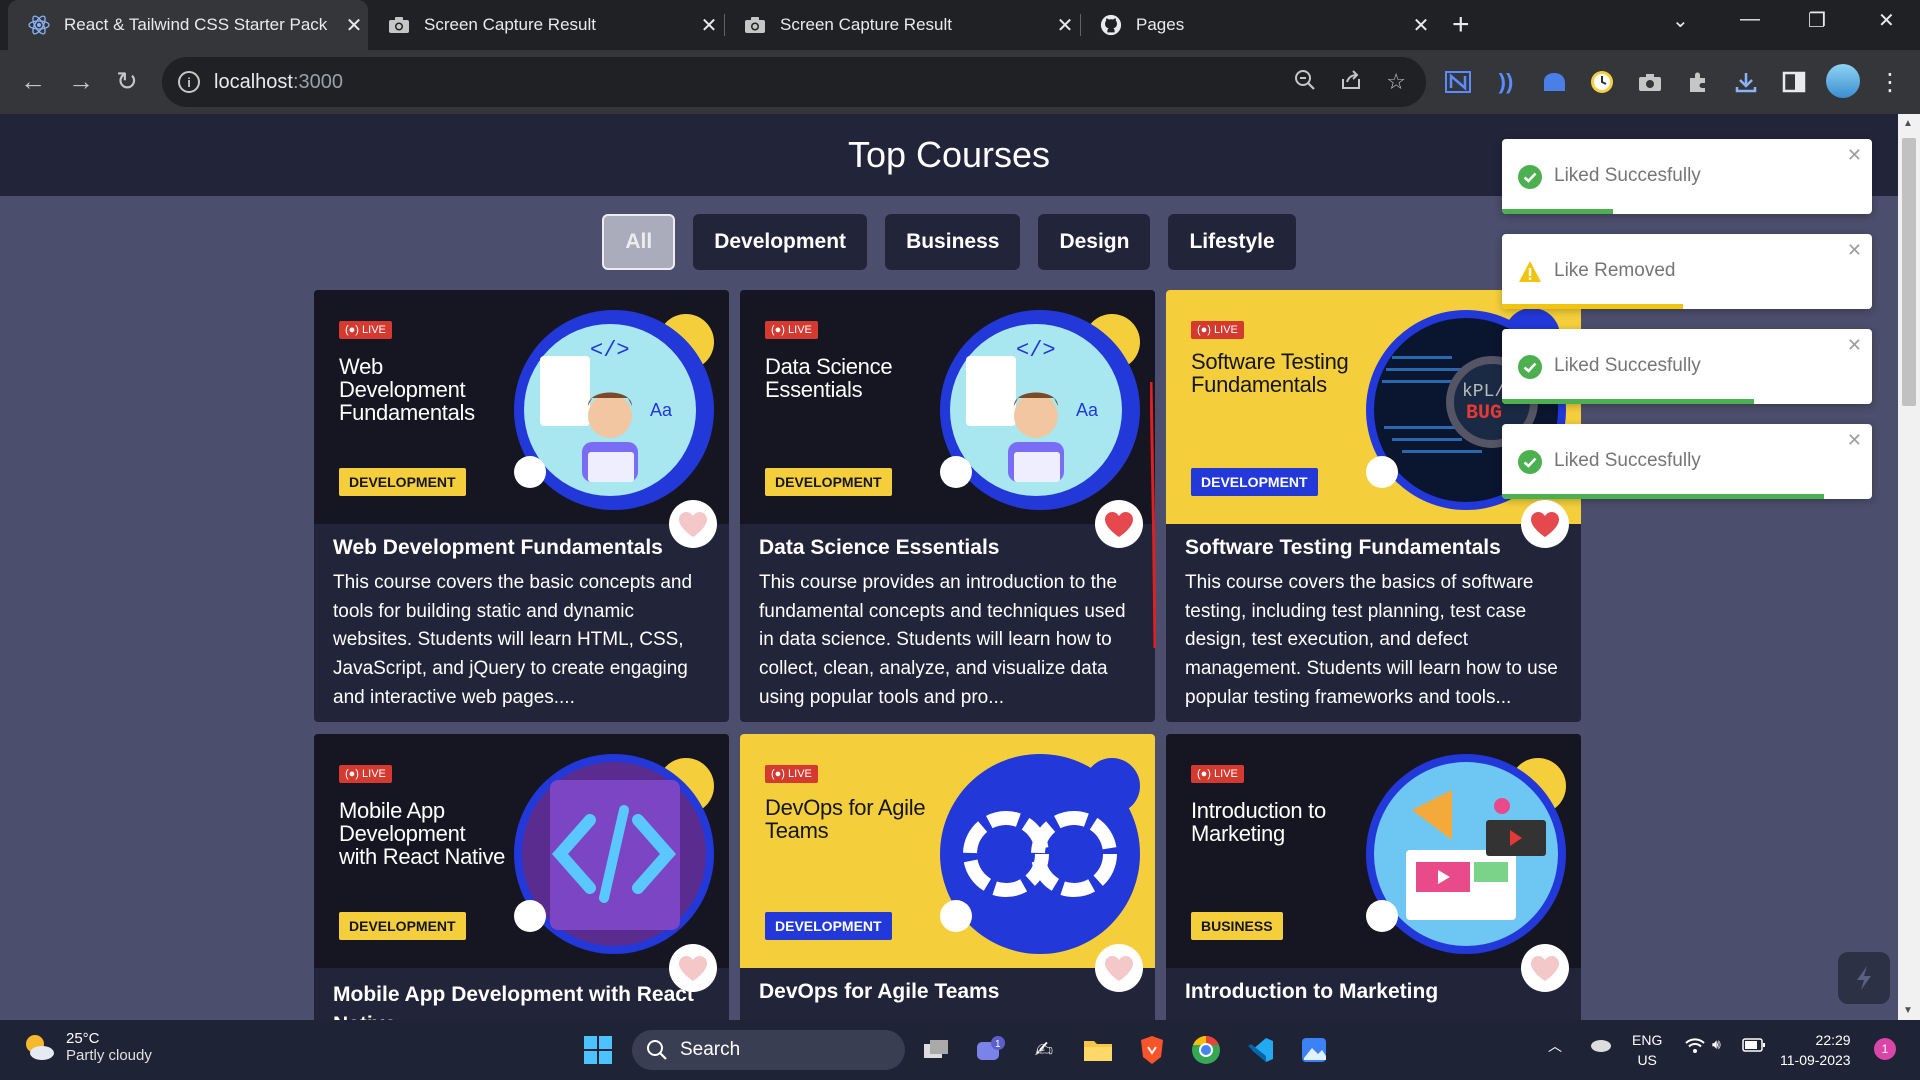 This screenshot has height=1080, width=1920. I want to click on vscode-icon, so click(1260, 1050).